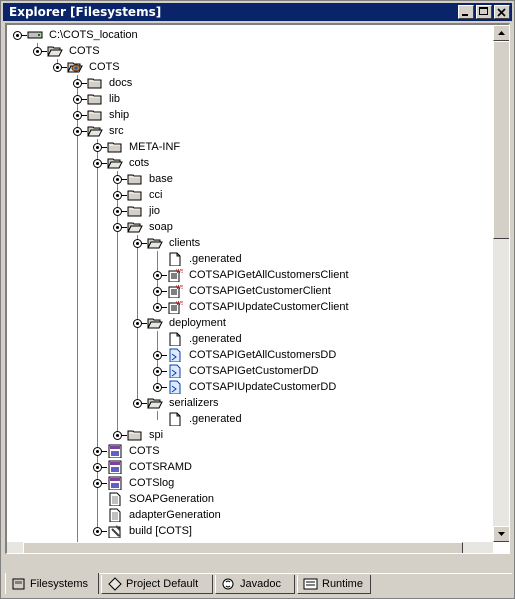  What do you see at coordinates (257, 12) in the screenshot?
I see `title-bar: Explorer [Filesystems]` at bounding box center [257, 12].